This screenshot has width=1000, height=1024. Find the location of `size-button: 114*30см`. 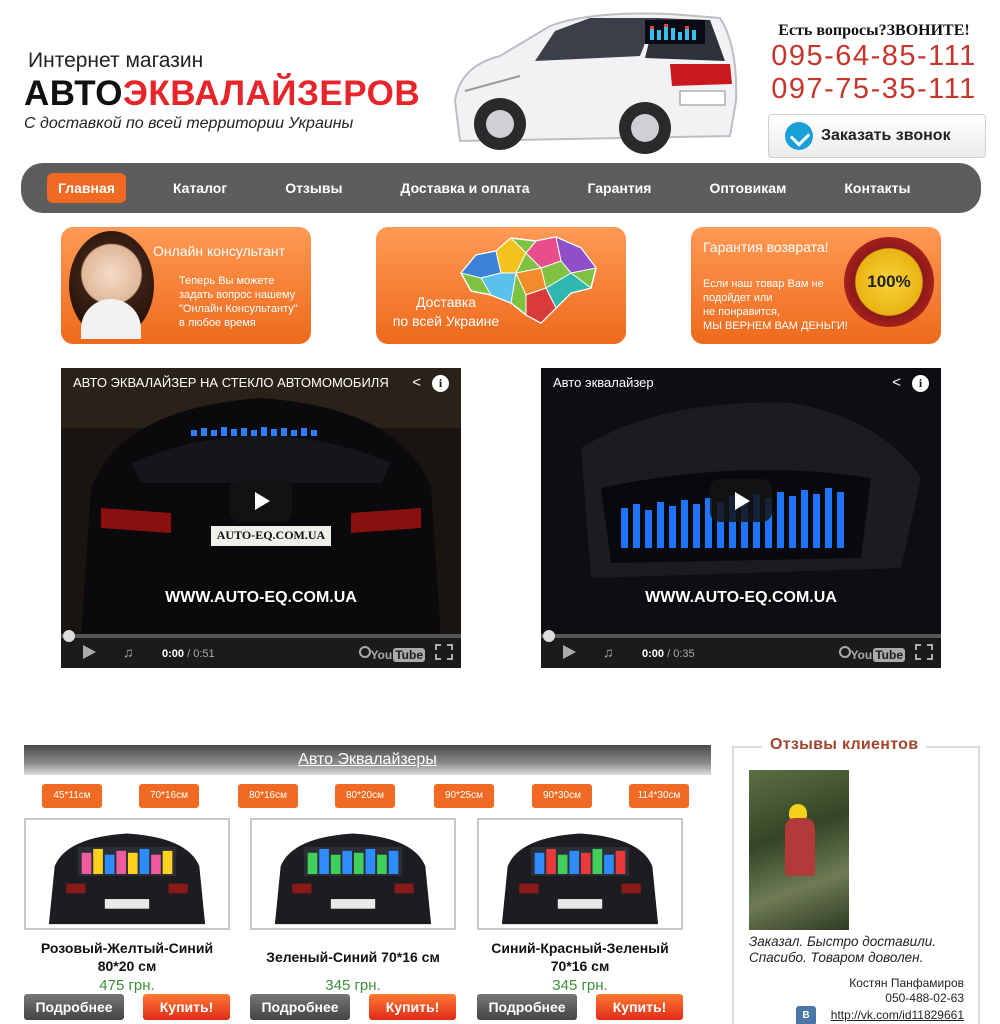

size-button: 114*30см is located at coordinates (659, 796).